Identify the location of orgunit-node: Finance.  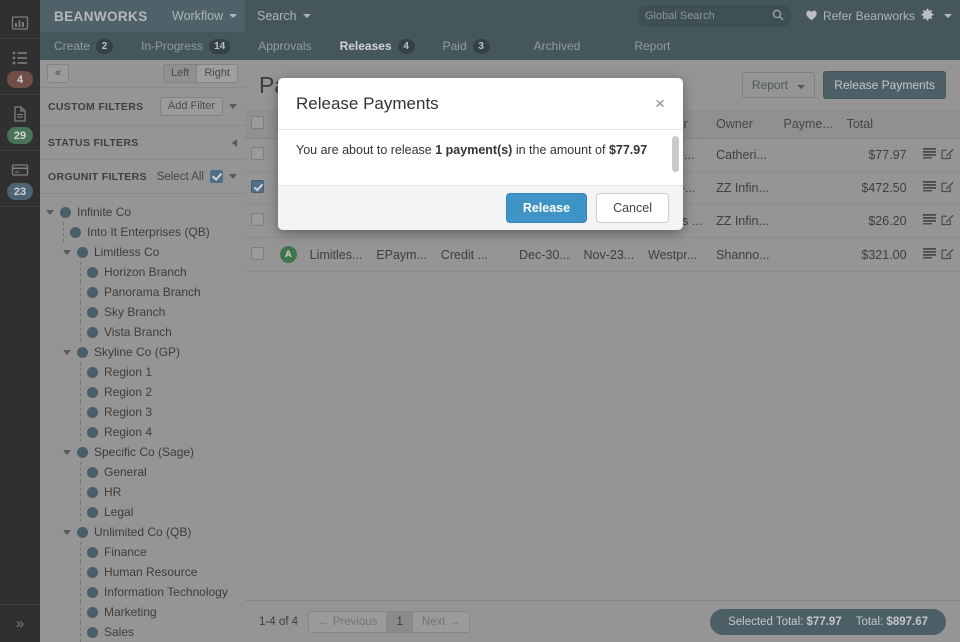
(142, 552).